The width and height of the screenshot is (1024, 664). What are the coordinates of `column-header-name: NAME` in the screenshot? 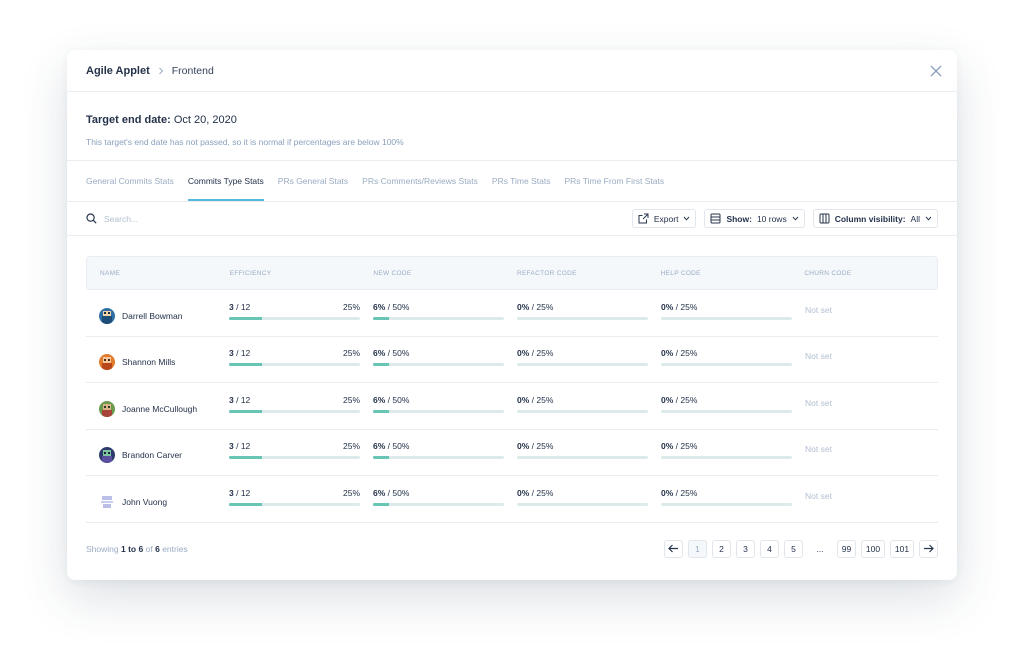 It's located at (165, 273).